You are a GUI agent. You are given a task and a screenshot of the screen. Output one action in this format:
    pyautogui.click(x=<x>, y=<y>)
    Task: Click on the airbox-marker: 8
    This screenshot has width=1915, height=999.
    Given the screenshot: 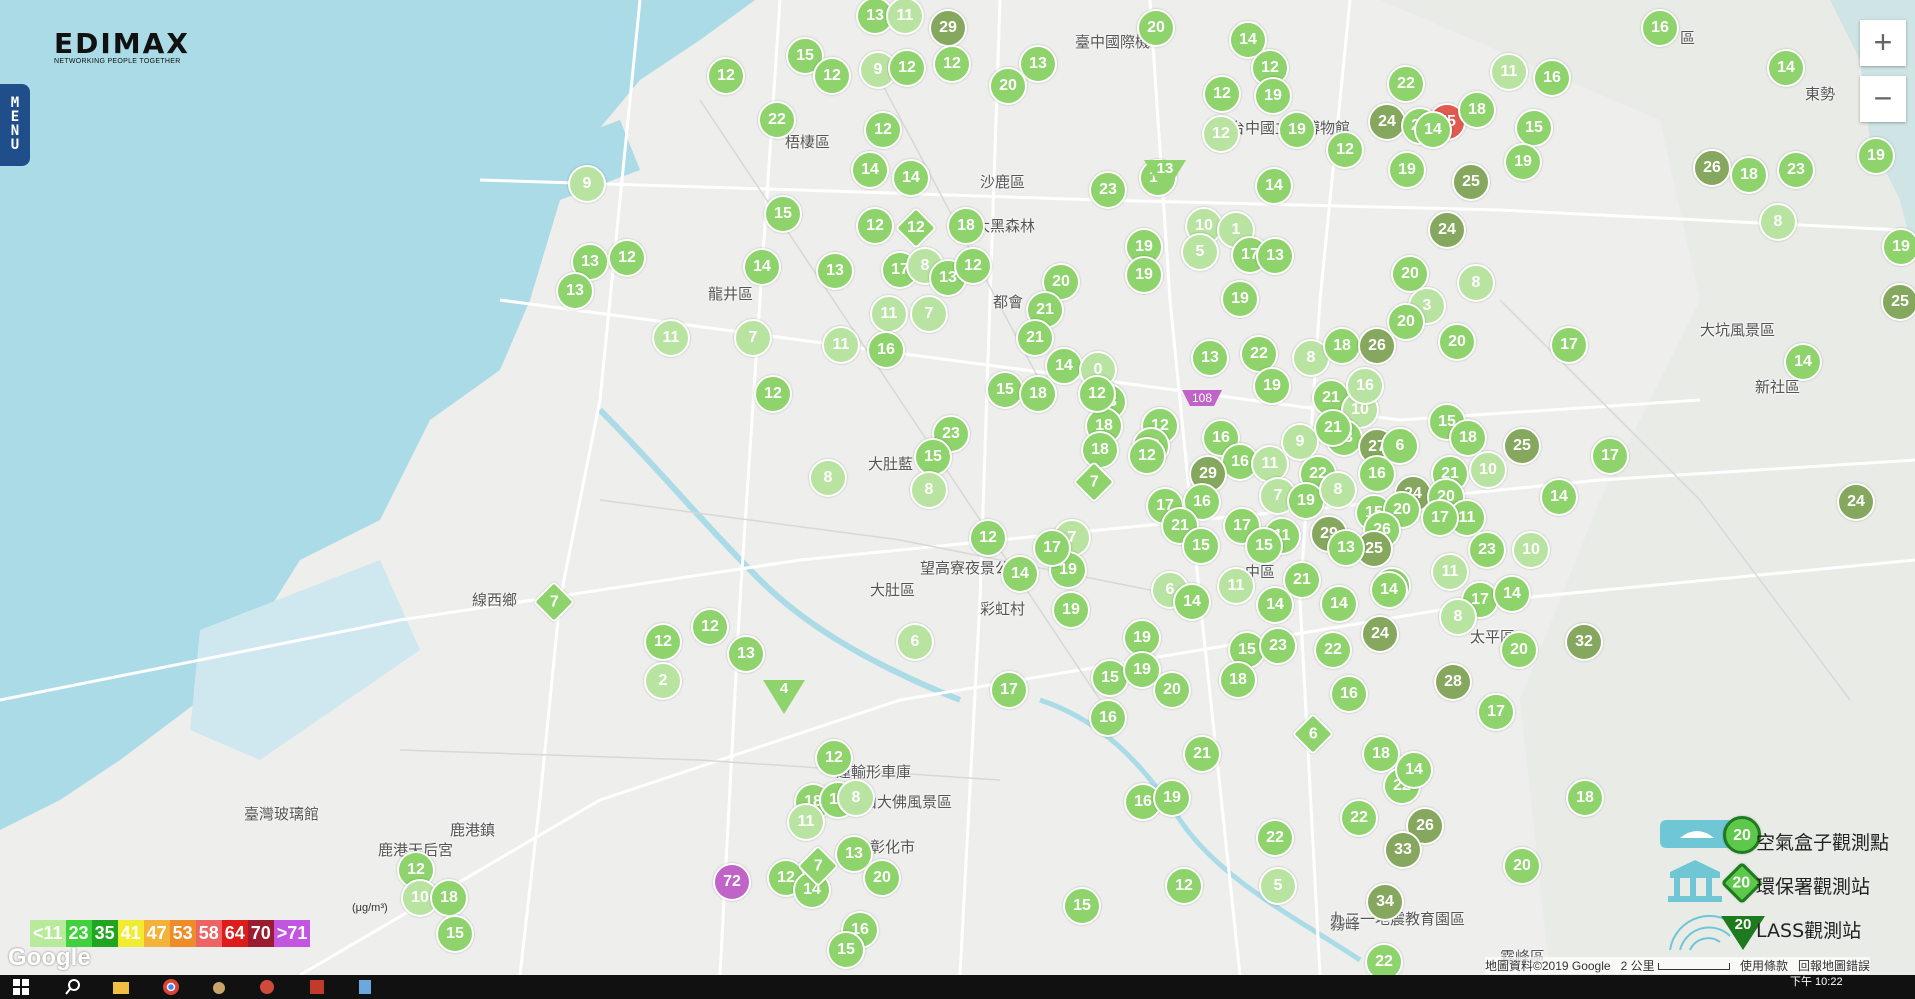 What is the action you would take?
    pyautogui.click(x=1458, y=617)
    